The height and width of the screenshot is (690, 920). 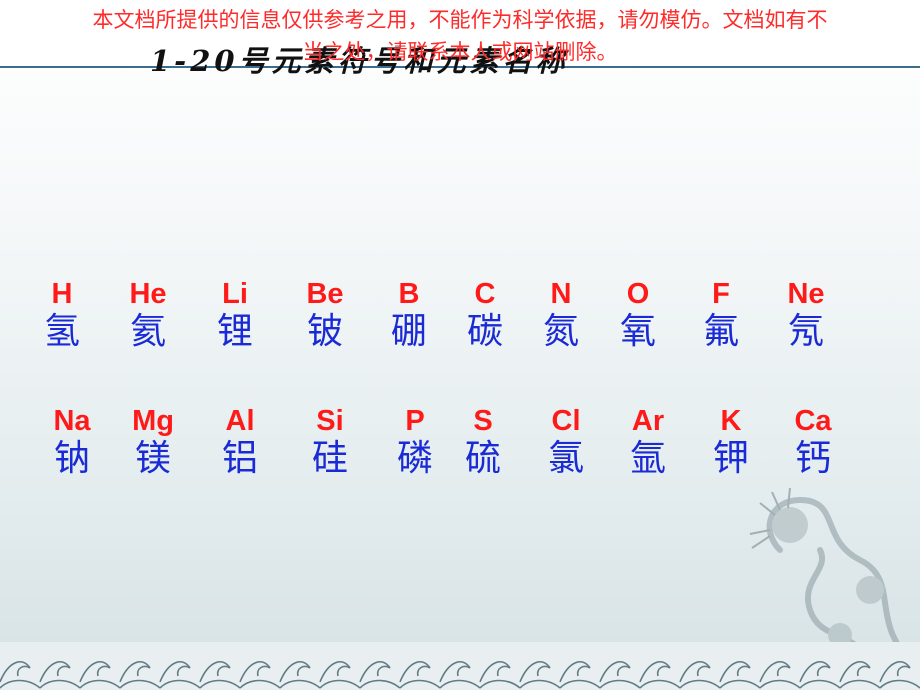 What do you see at coordinates (415, 421) in the screenshot?
I see `element-symbol: P` at bounding box center [415, 421].